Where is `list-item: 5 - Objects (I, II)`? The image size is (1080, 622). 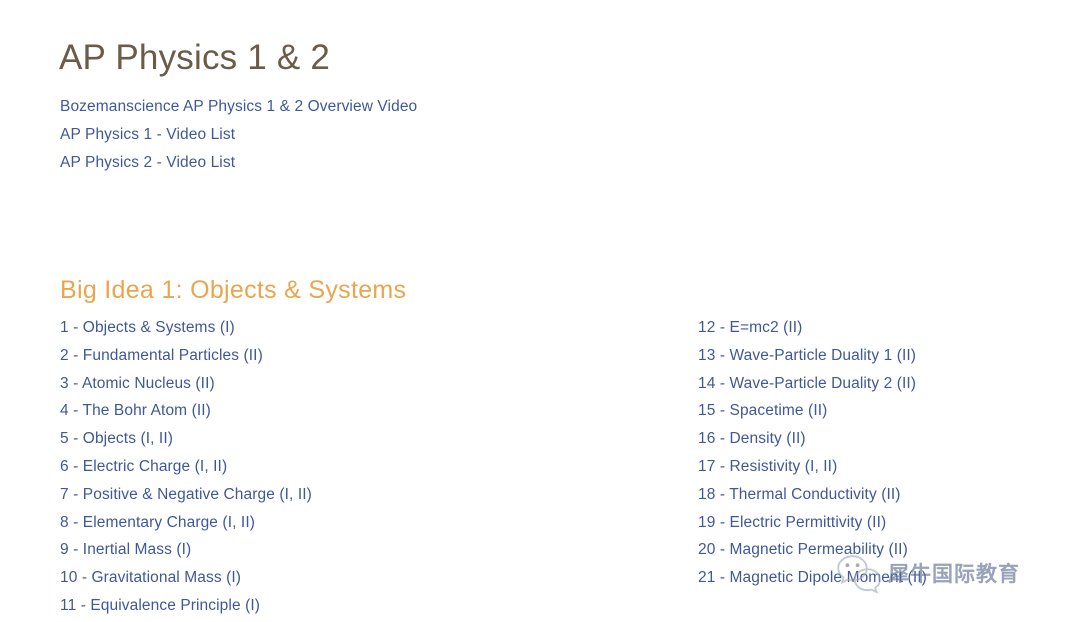 list-item: 5 - Objects (I, II) is located at coordinates (360, 439).